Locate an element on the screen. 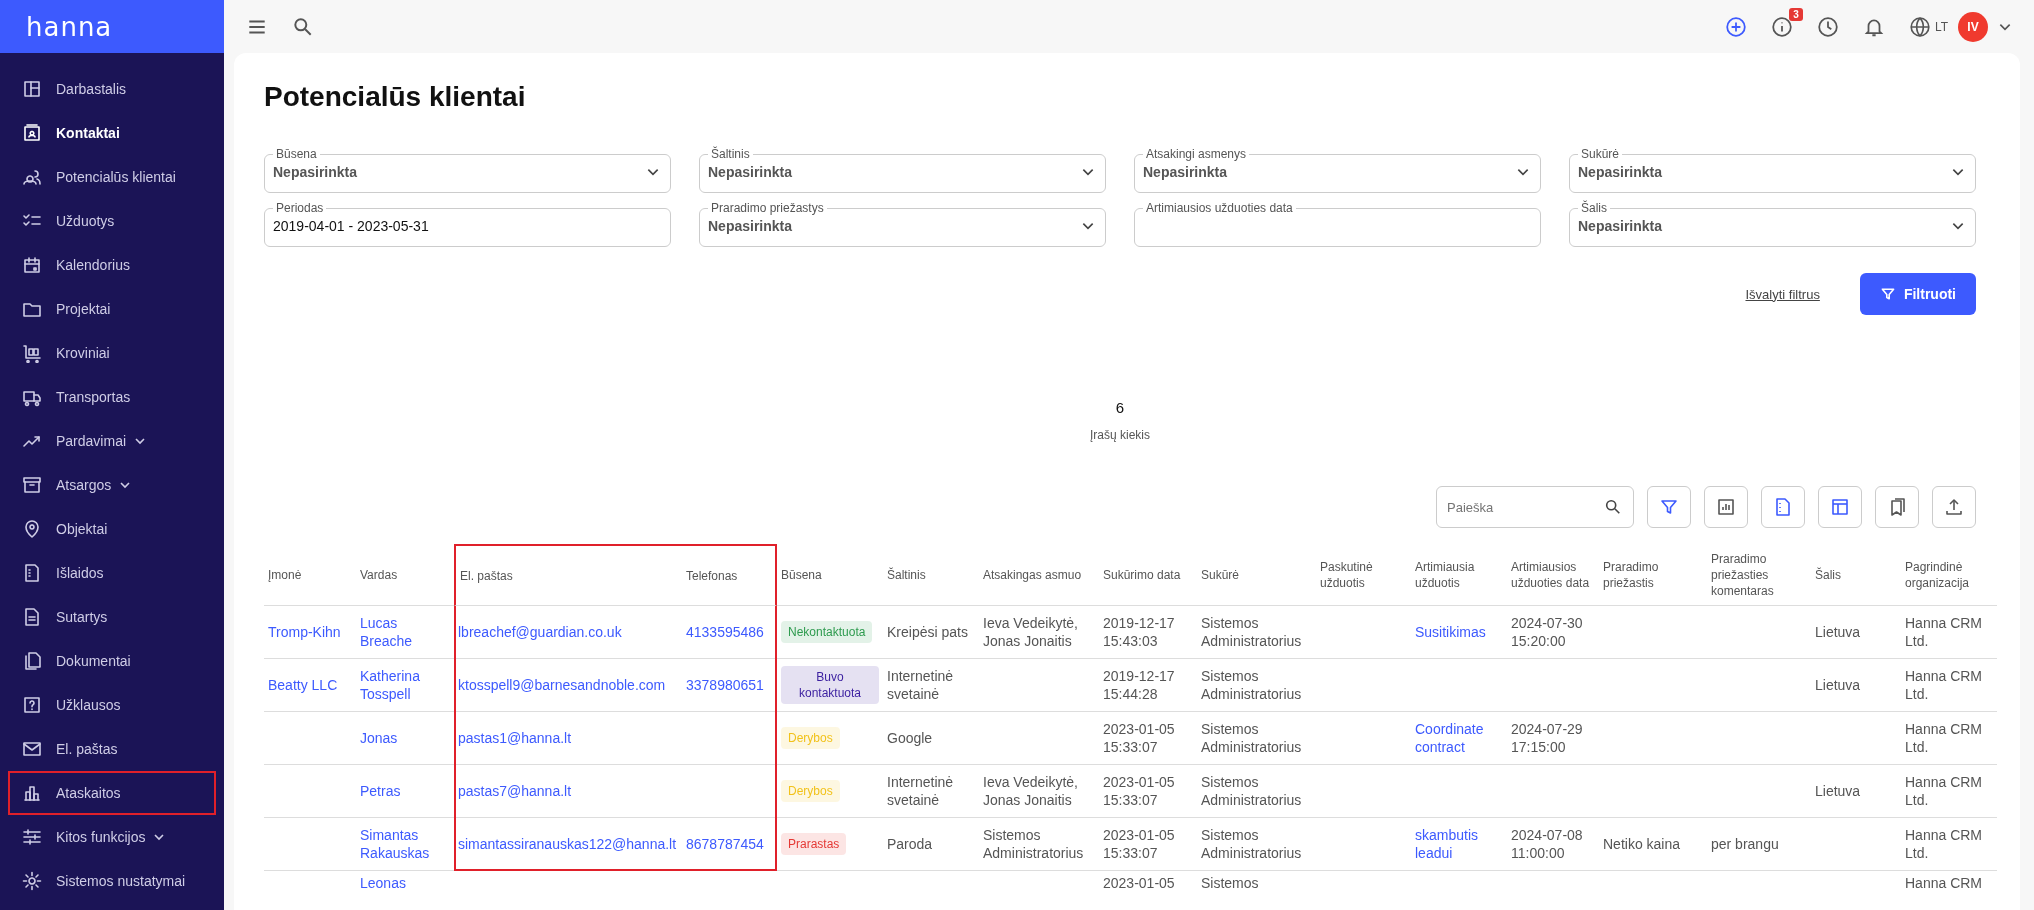  user-avatar: IV is located at coordinates (1973, 26).